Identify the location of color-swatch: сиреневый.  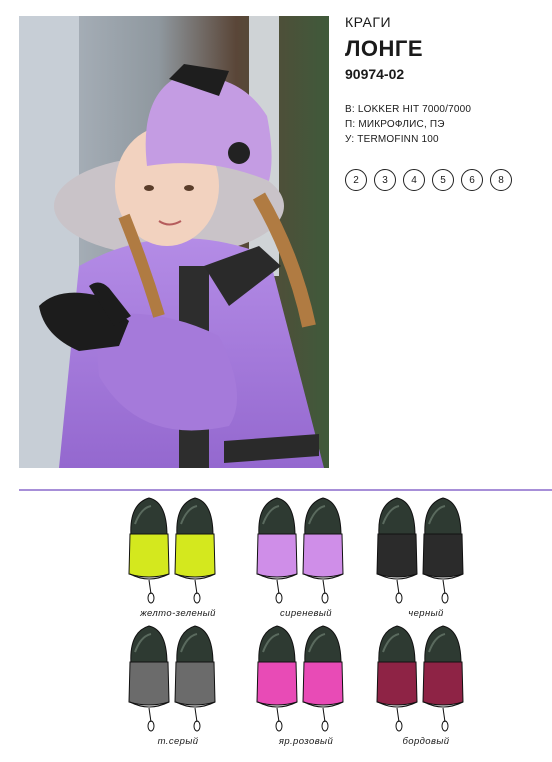
(306, 556).